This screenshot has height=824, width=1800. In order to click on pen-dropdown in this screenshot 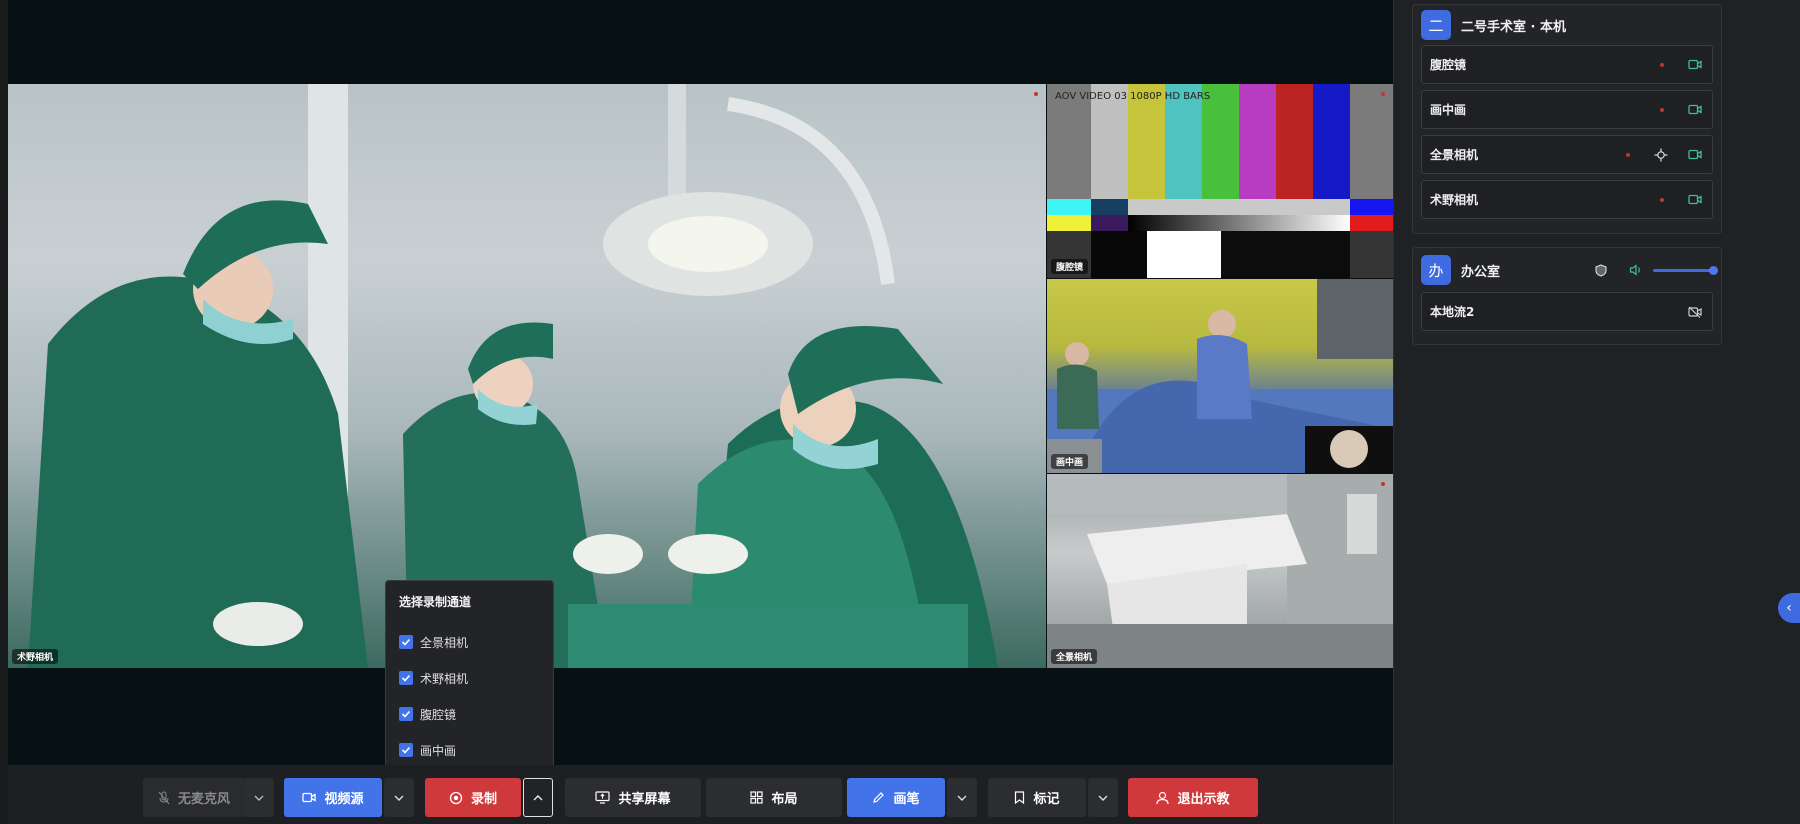, I will do `click(962, 797)`.